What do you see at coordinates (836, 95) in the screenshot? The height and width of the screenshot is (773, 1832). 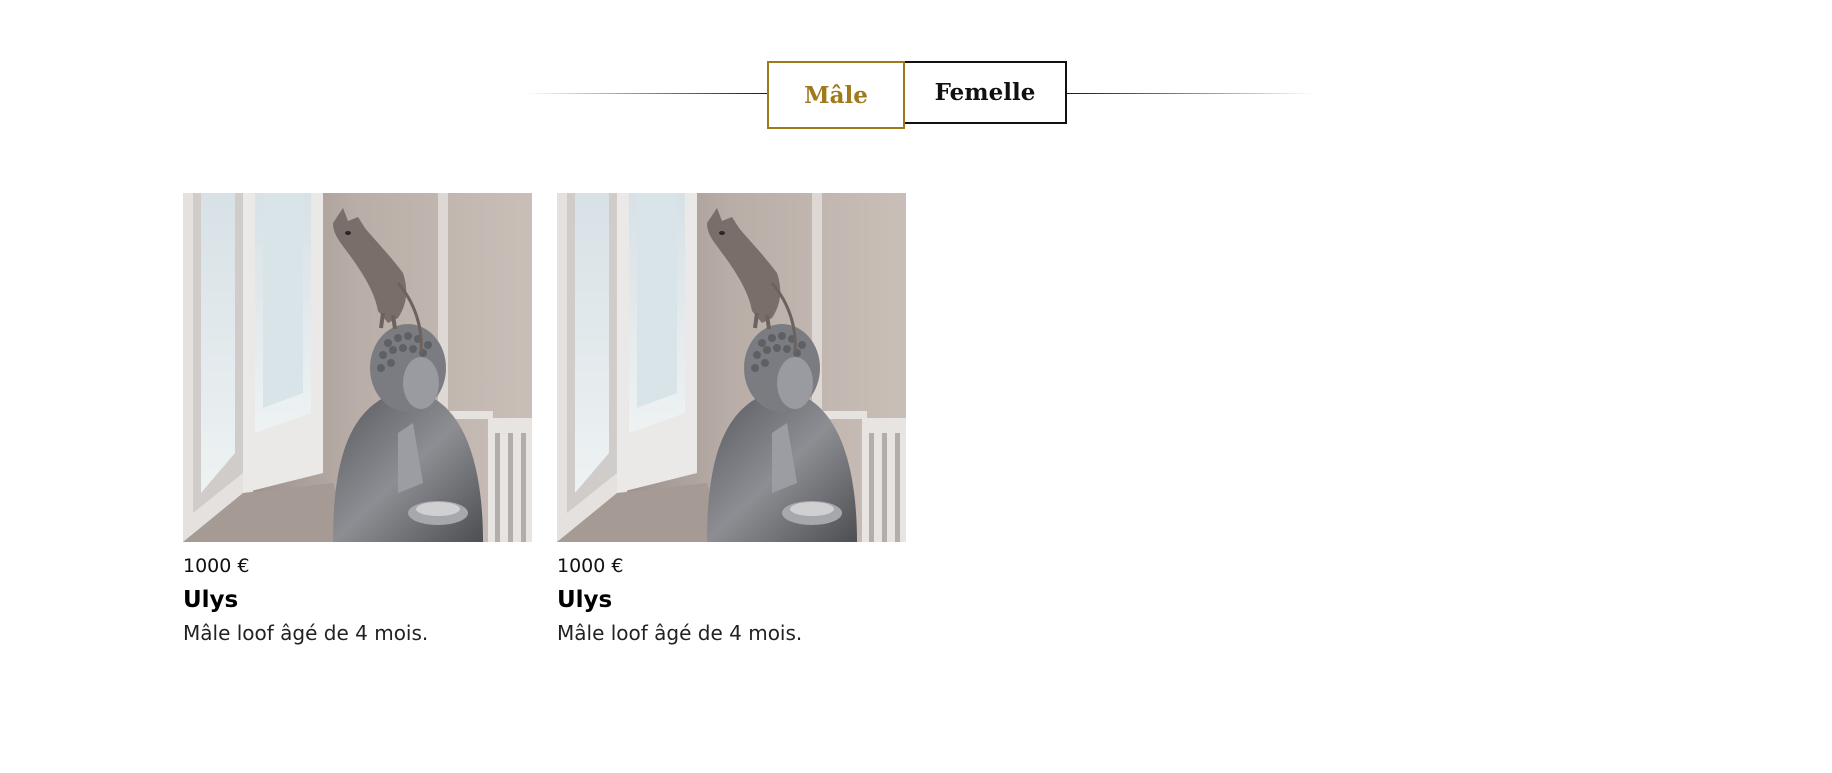 I see `tab-male: Mâle` at bounding box center [836, 95].